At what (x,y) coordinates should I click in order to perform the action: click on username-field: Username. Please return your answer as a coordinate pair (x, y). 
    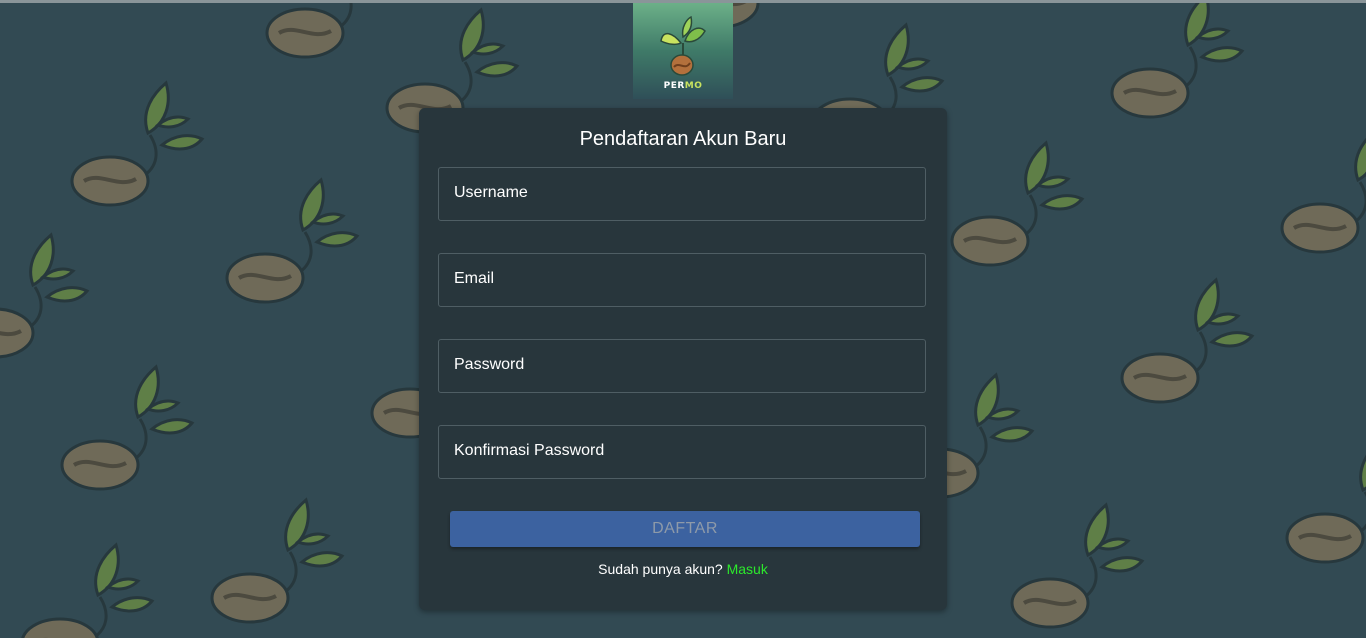
    Looking at the image, I should click on (682, 194).